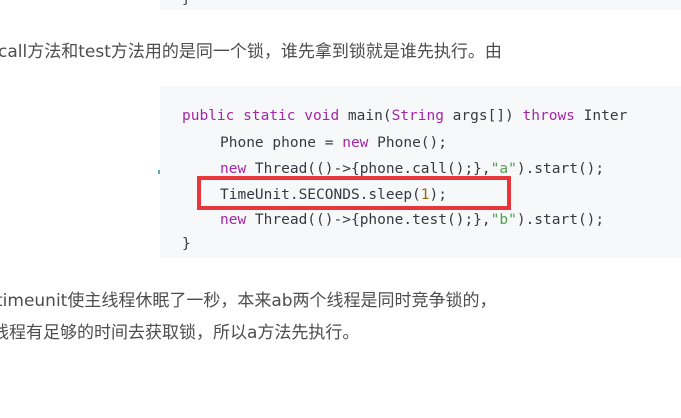 The width and height of the screenshot is (681, 418). What do you see at coordinates (248, 301) in the screenshot?
I see `explanation-paragraph-2: timeunit使主线程休眠了一秒，本来ab两个线程是同时竞争锁的，` at bounding box center [248, 301].